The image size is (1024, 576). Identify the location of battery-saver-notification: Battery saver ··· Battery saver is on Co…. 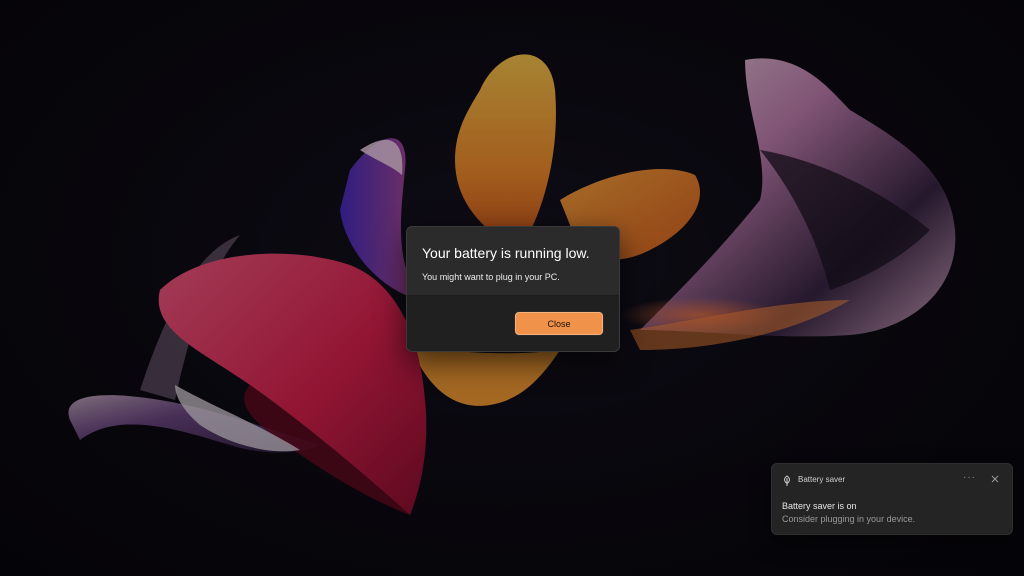
(892, 499).